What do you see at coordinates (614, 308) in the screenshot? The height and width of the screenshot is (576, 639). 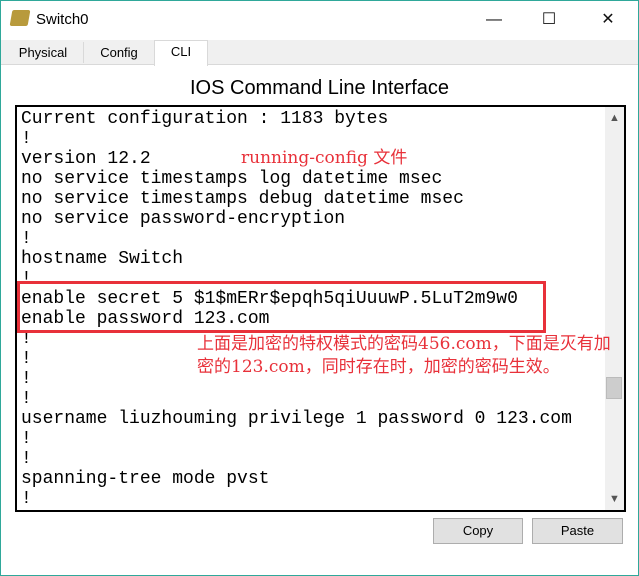 I see `scrollbar: ▲ ▼` at bounding box center [614, 308].